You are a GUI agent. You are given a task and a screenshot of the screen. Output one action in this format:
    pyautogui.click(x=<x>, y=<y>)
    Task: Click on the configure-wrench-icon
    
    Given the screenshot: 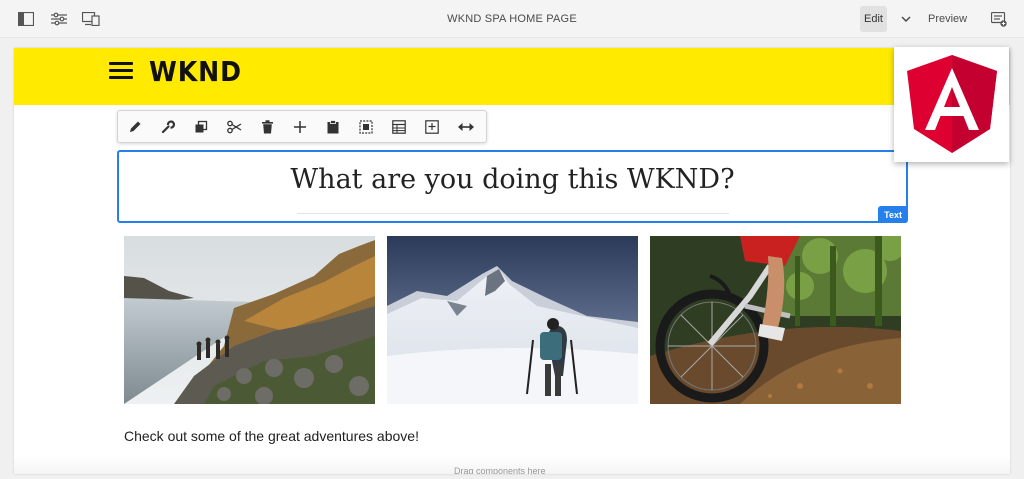 What is the action you would take?
    pyautogui.click(x=168, y=127)
    